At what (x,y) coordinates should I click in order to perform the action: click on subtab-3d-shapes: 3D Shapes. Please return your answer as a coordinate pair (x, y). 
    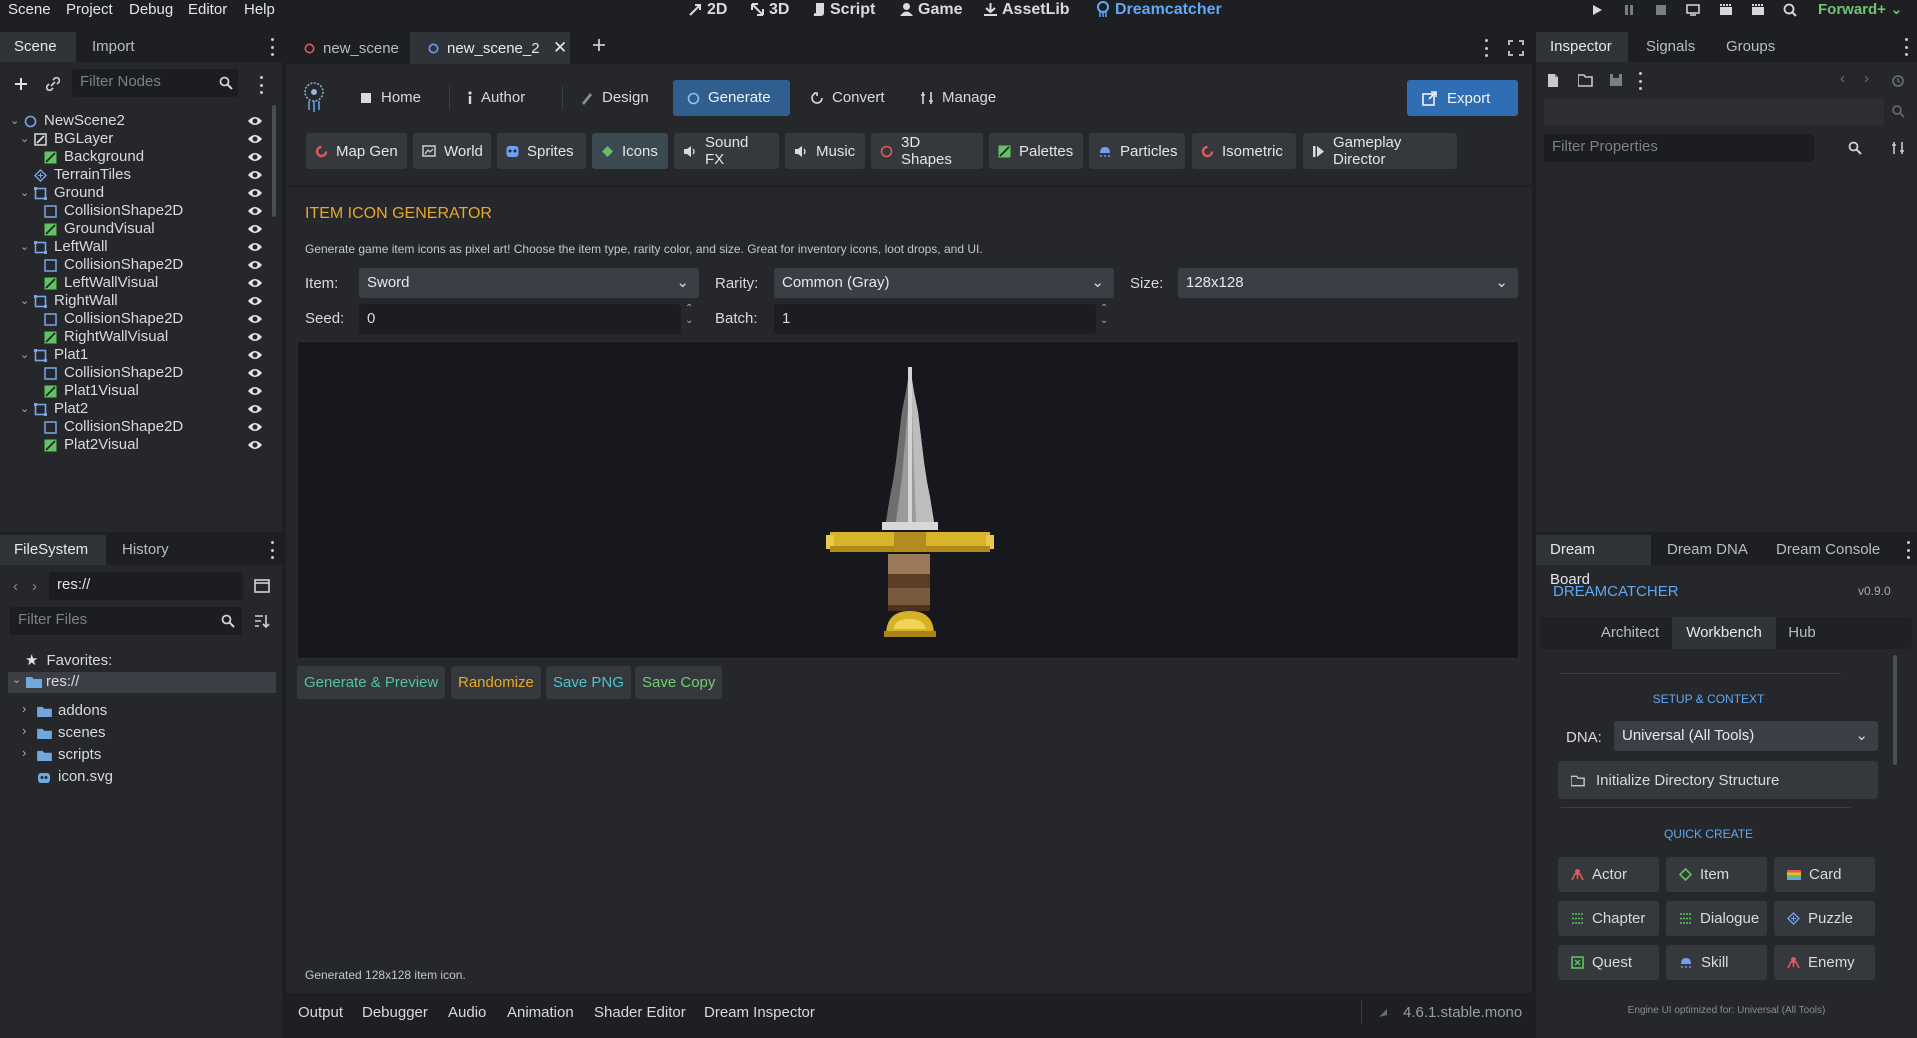
    Looking at the image, I should click on (927, 151).